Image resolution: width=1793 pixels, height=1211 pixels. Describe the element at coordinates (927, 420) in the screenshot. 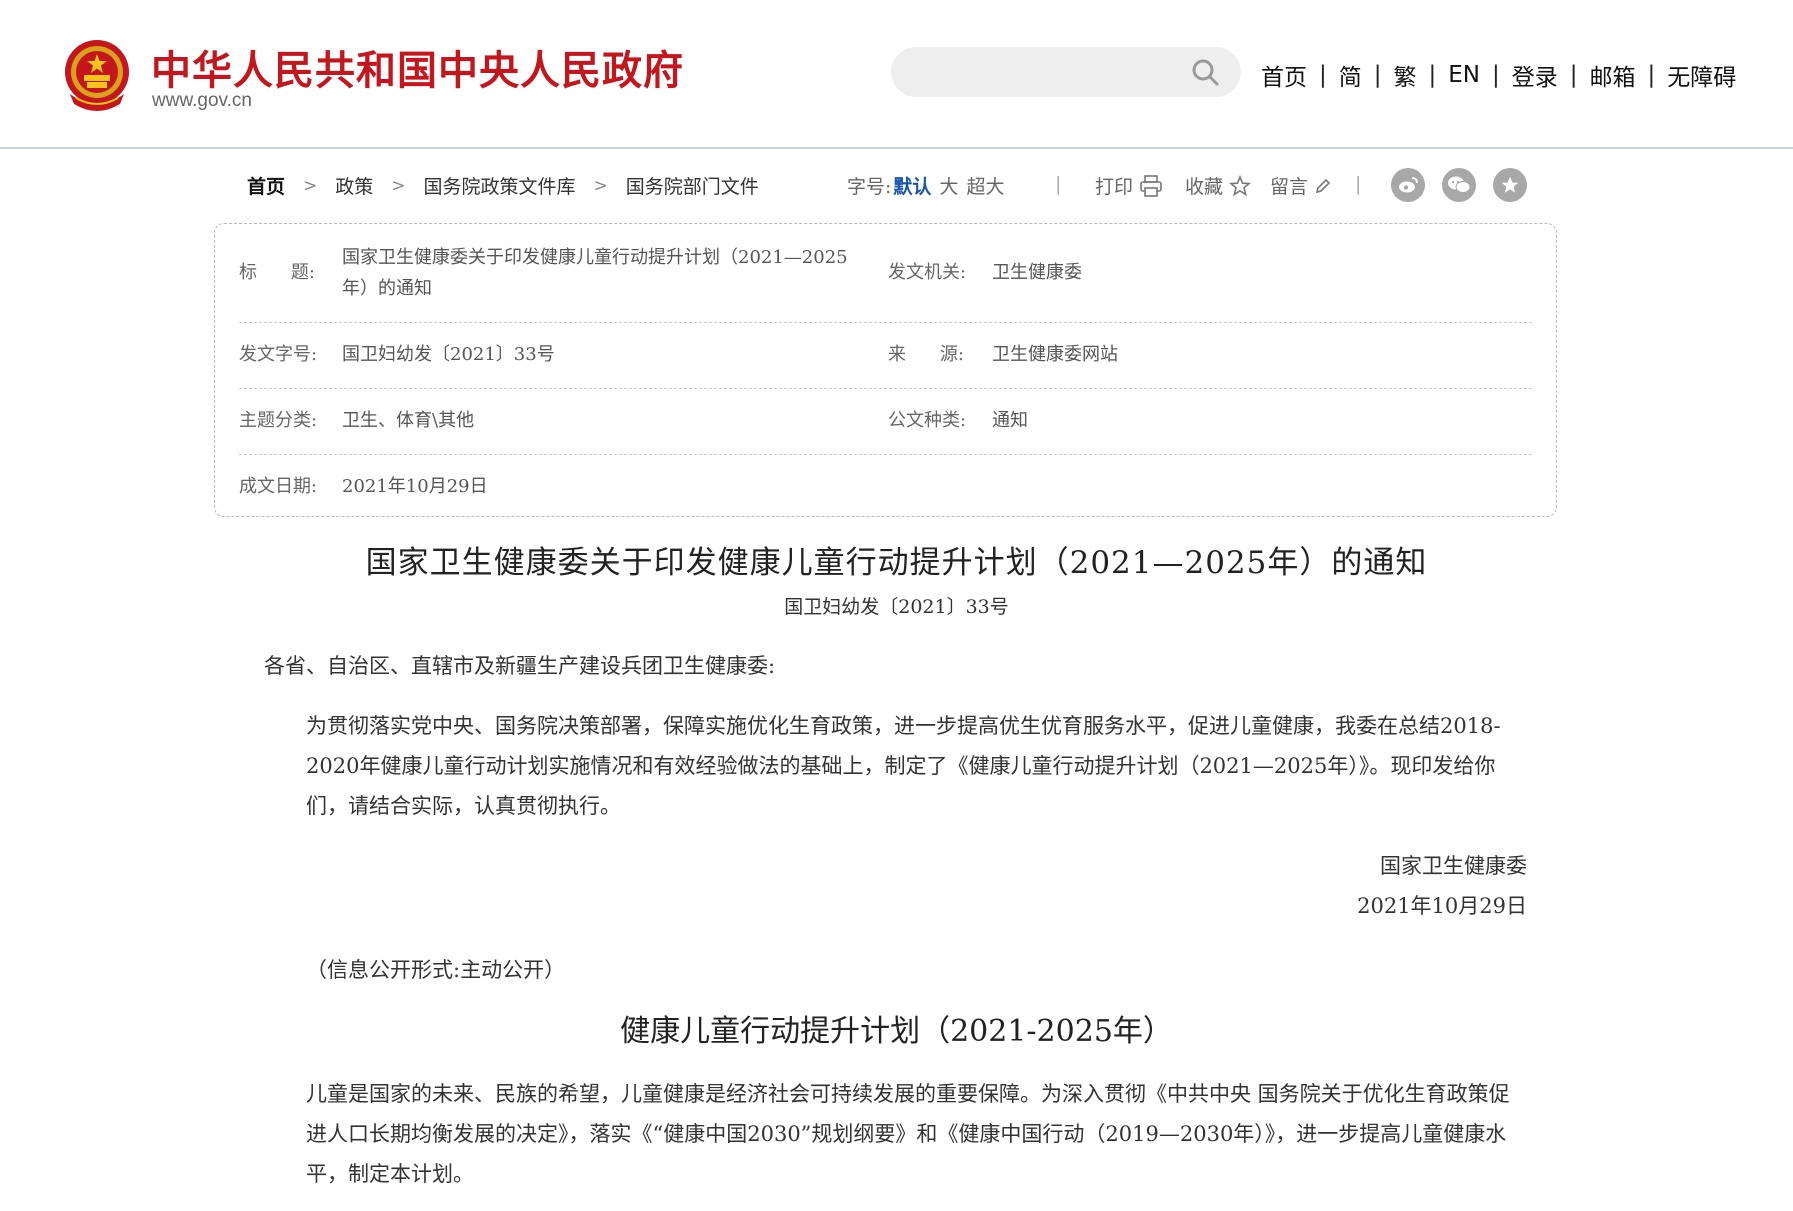

I see `doc-type-label: 公文种类:` at that location.